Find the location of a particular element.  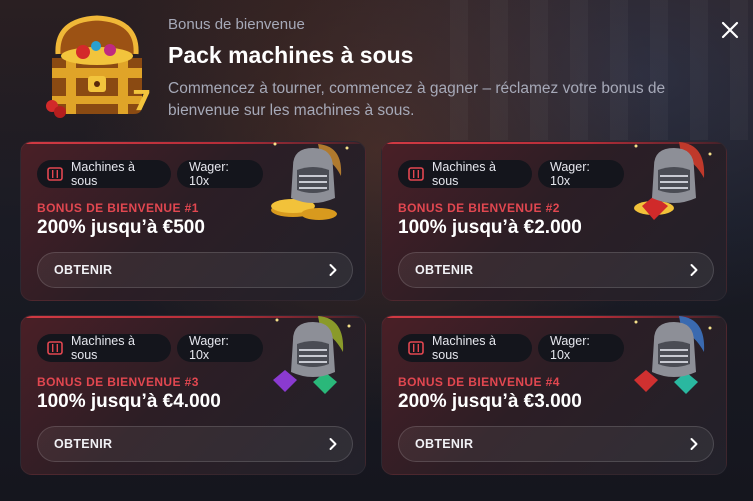

header-subtitle: Bonus de bienvenue is located at coordinates (236, 24).